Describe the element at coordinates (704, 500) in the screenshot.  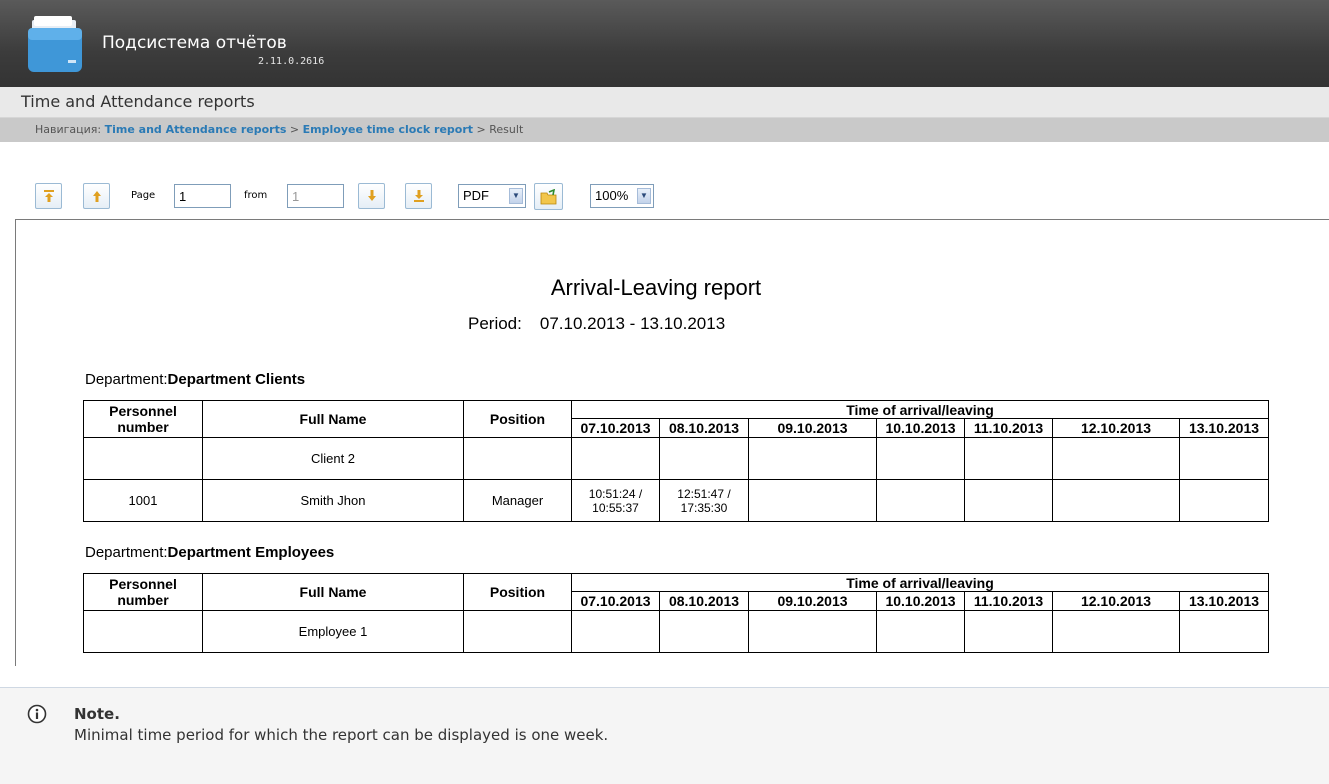
I see `cell-time: 12:51:47 / 17:35:30` at that location.